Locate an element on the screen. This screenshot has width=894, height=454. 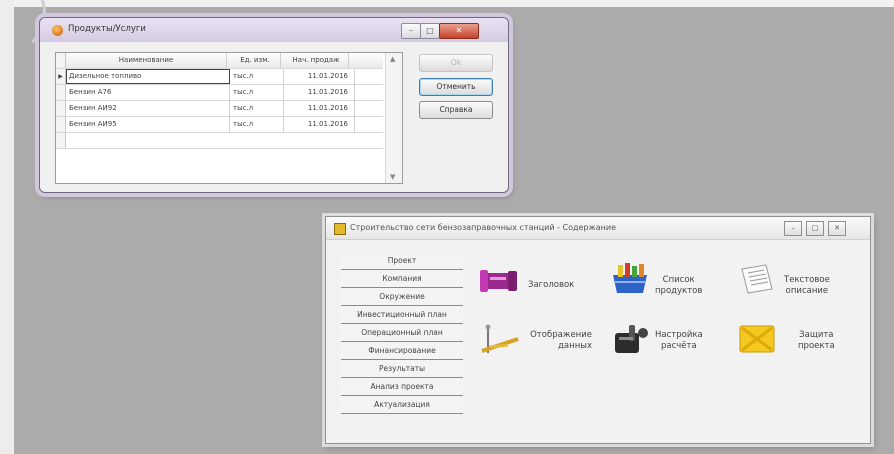
calculation-settings-icon is located at coordinates (630, 342).